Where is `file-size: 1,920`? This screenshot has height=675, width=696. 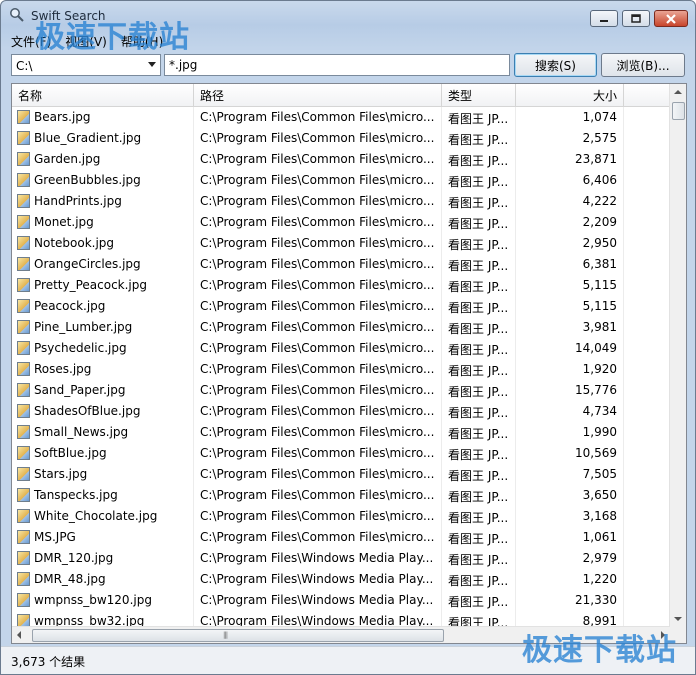 file-size: 1,920 is located at coordinates (570, 369).